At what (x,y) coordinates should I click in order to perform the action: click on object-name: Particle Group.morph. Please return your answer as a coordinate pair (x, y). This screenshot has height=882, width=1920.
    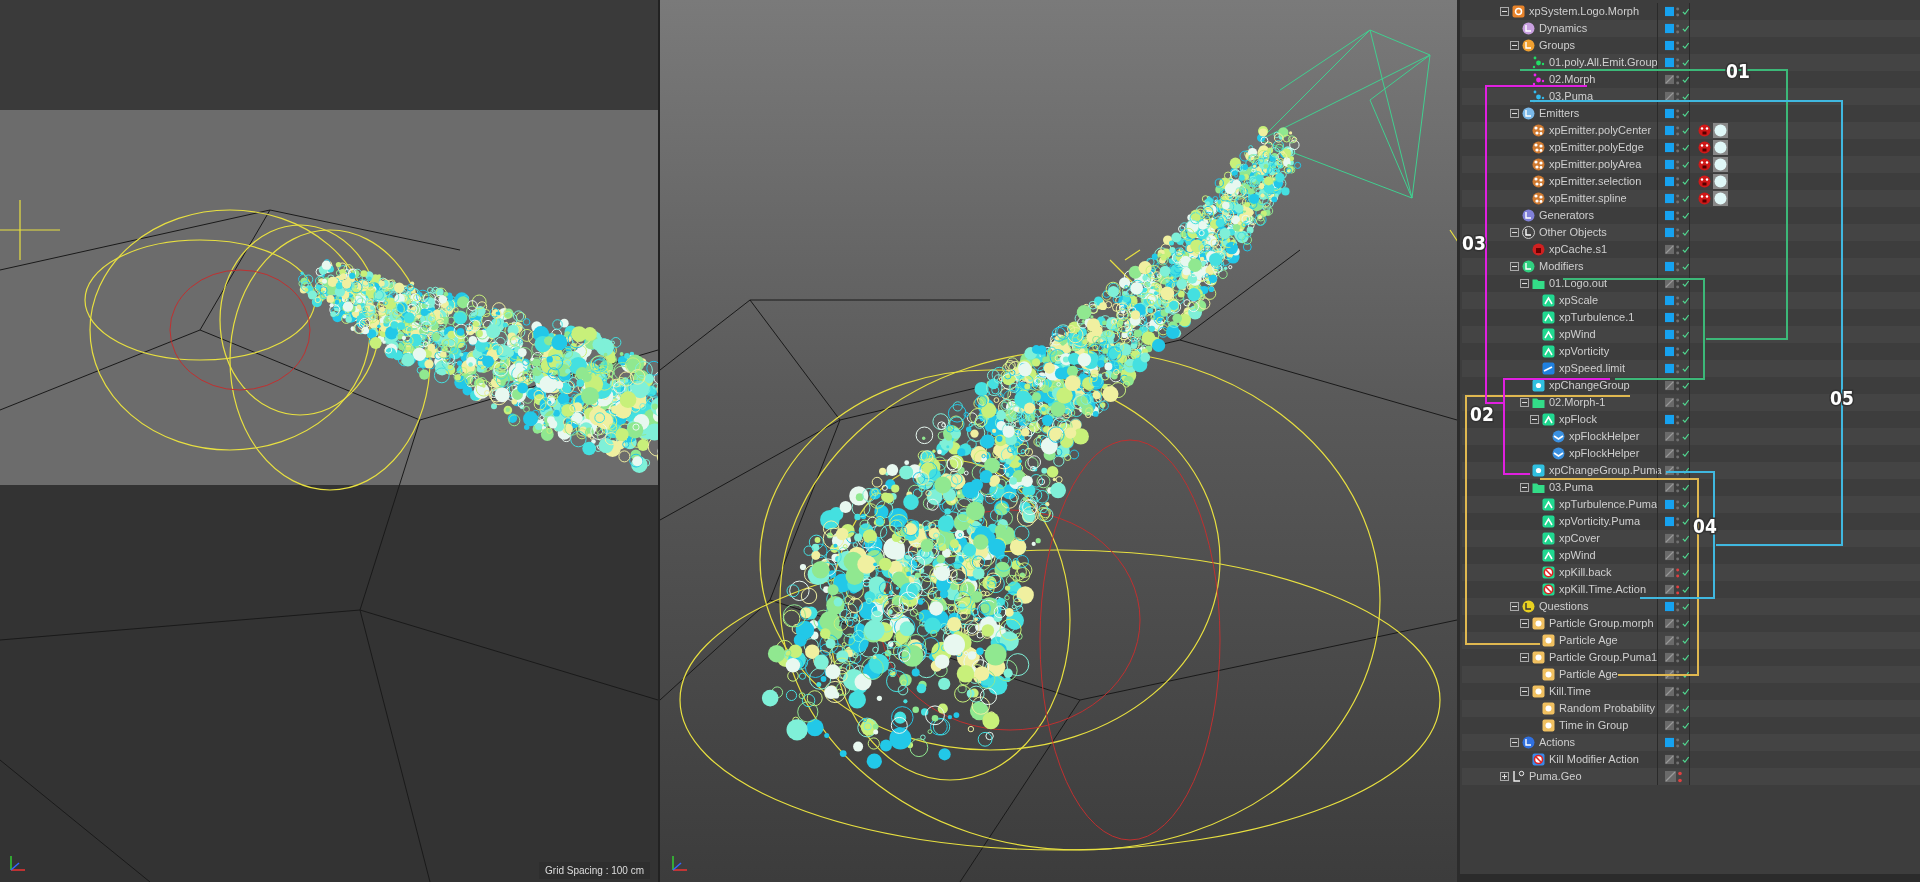
    Looking at the image, I should click on (1601, 623).